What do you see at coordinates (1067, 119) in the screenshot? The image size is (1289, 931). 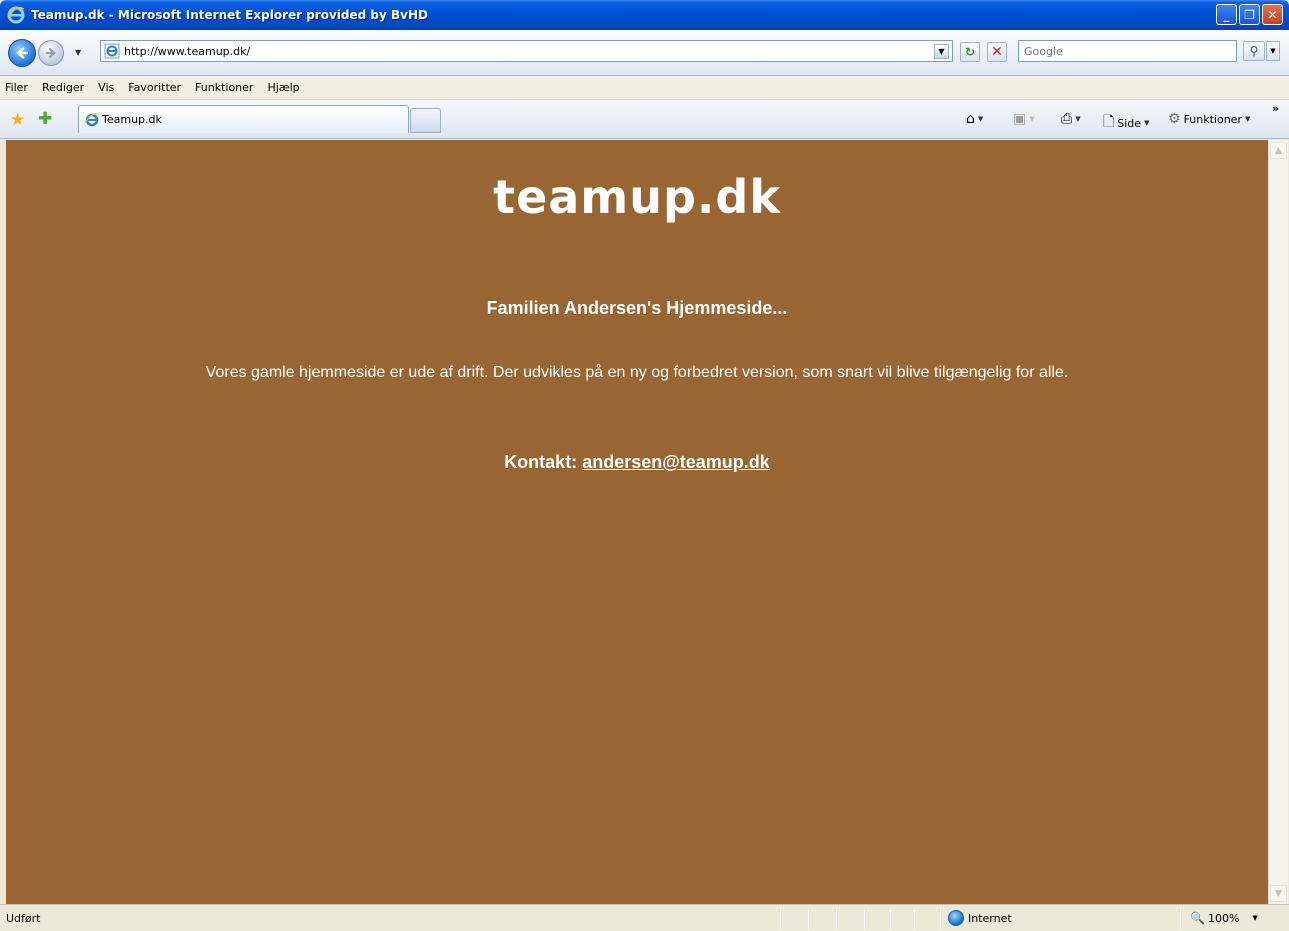 I see `print-icon: ⎙` at bounding box center [1067, 119].